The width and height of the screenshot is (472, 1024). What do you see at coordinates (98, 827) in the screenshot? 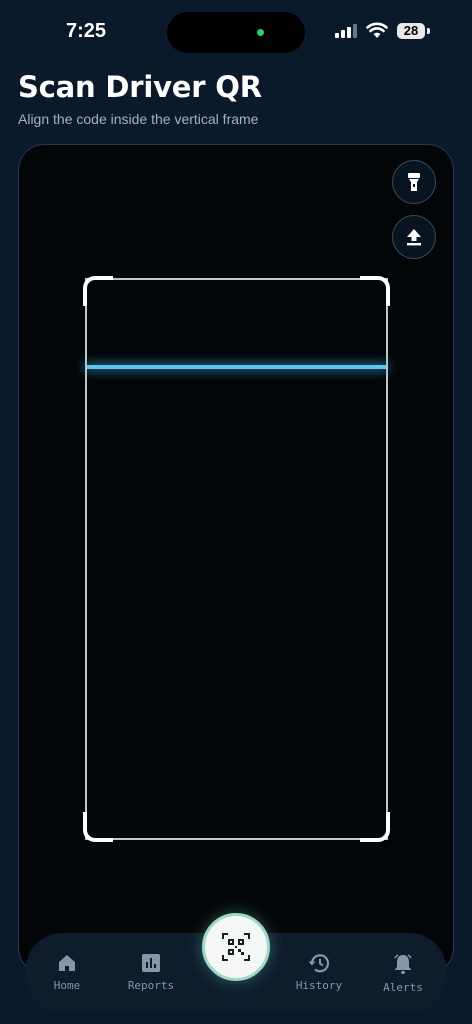
I see `scan-frame-corner-bottom-left` at bounding box center [98, 827].